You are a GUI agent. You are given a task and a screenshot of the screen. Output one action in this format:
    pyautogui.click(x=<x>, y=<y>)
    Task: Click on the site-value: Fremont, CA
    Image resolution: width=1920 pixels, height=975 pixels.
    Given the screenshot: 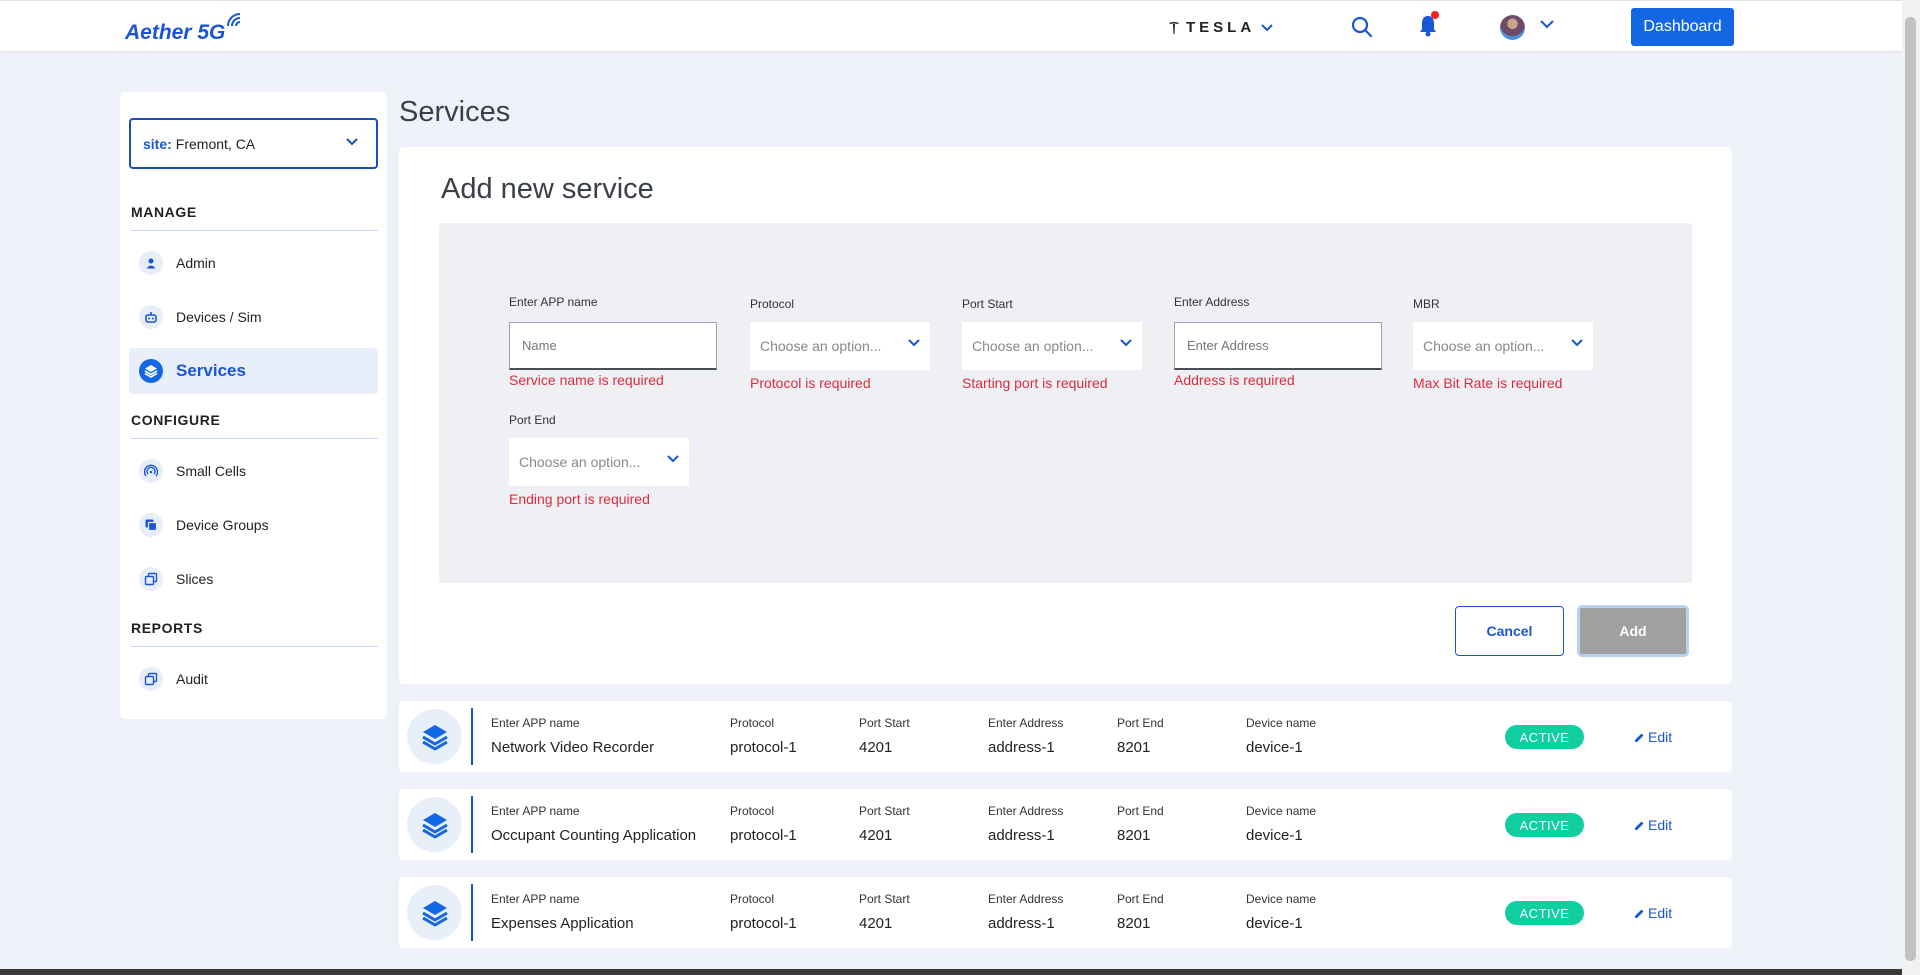 What is the action you would take?
    pyautogui.click(x=215, y=143)
    